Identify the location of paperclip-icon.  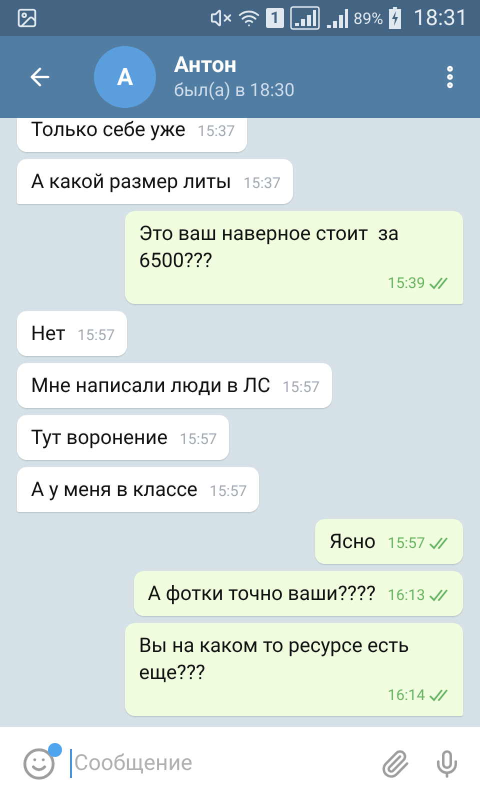
(395, 763).